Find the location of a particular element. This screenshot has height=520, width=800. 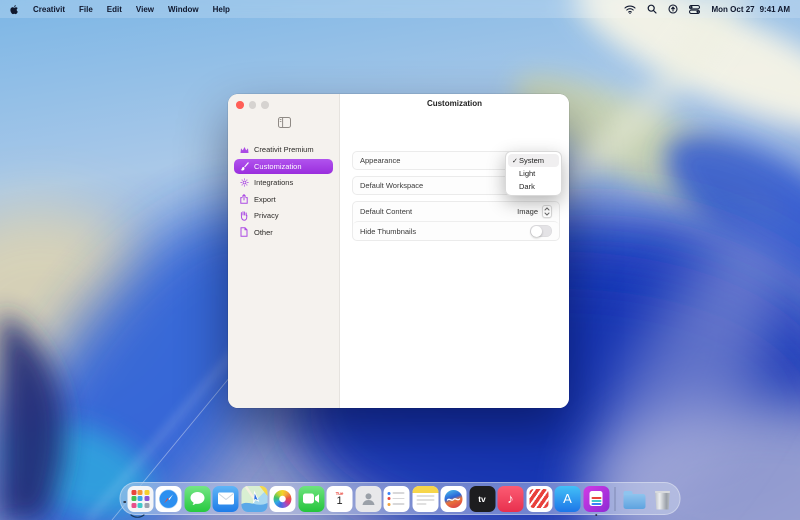

sidebar-toggle-icon is located at coordinates (284, 124).